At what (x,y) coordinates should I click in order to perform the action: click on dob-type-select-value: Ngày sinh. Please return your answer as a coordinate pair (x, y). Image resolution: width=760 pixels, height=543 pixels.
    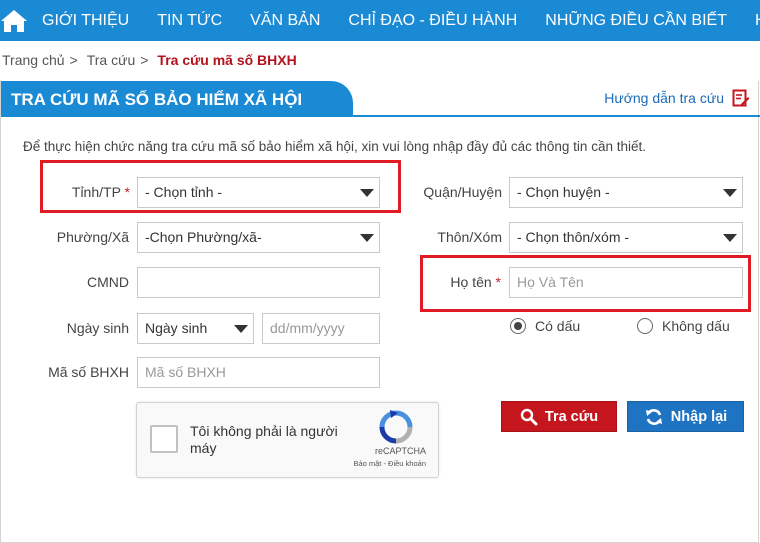
    Looking at the image, I should click on (176, 328).